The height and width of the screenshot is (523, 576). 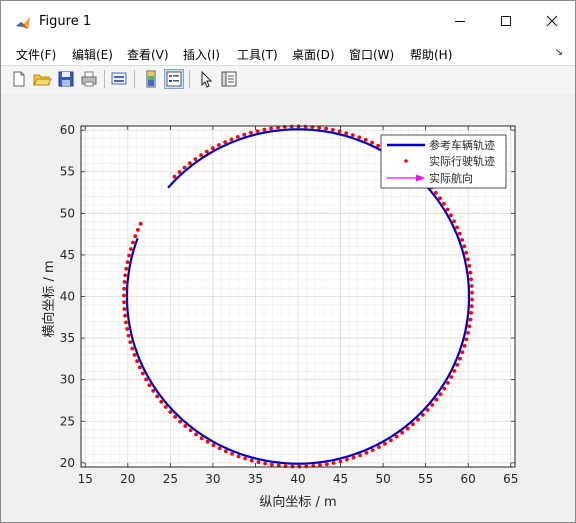 I want to click on legend: 参考车辆轨迹 实际行驶轨迹 实际航向, so click(x=443, y=161).